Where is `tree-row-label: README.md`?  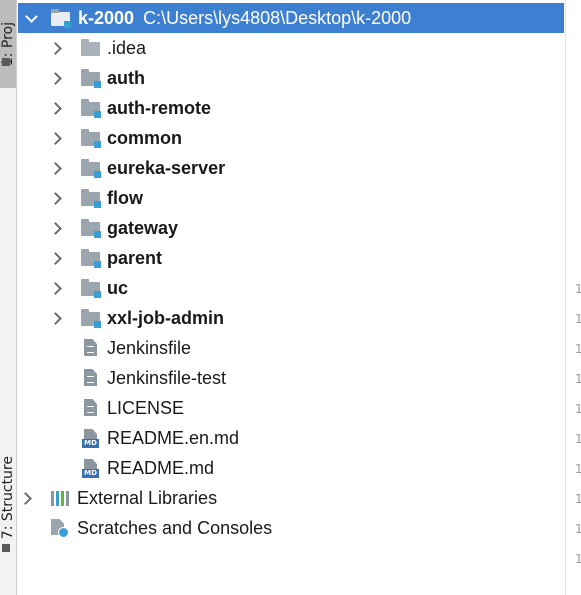
tree-row-label: README.md is located at coordinates (161, 467).